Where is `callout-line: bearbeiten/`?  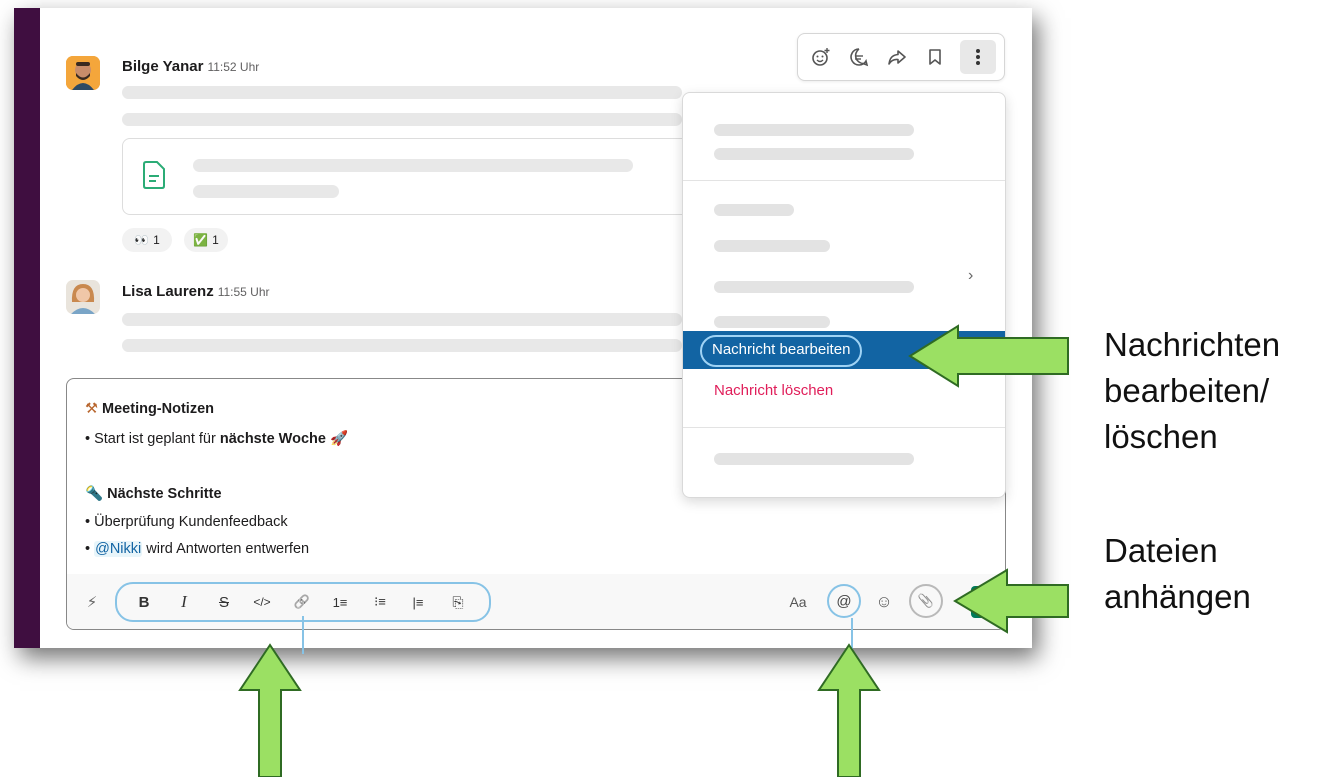
callout-line: bearbeiten/ is located at coordinates (1187, 390).